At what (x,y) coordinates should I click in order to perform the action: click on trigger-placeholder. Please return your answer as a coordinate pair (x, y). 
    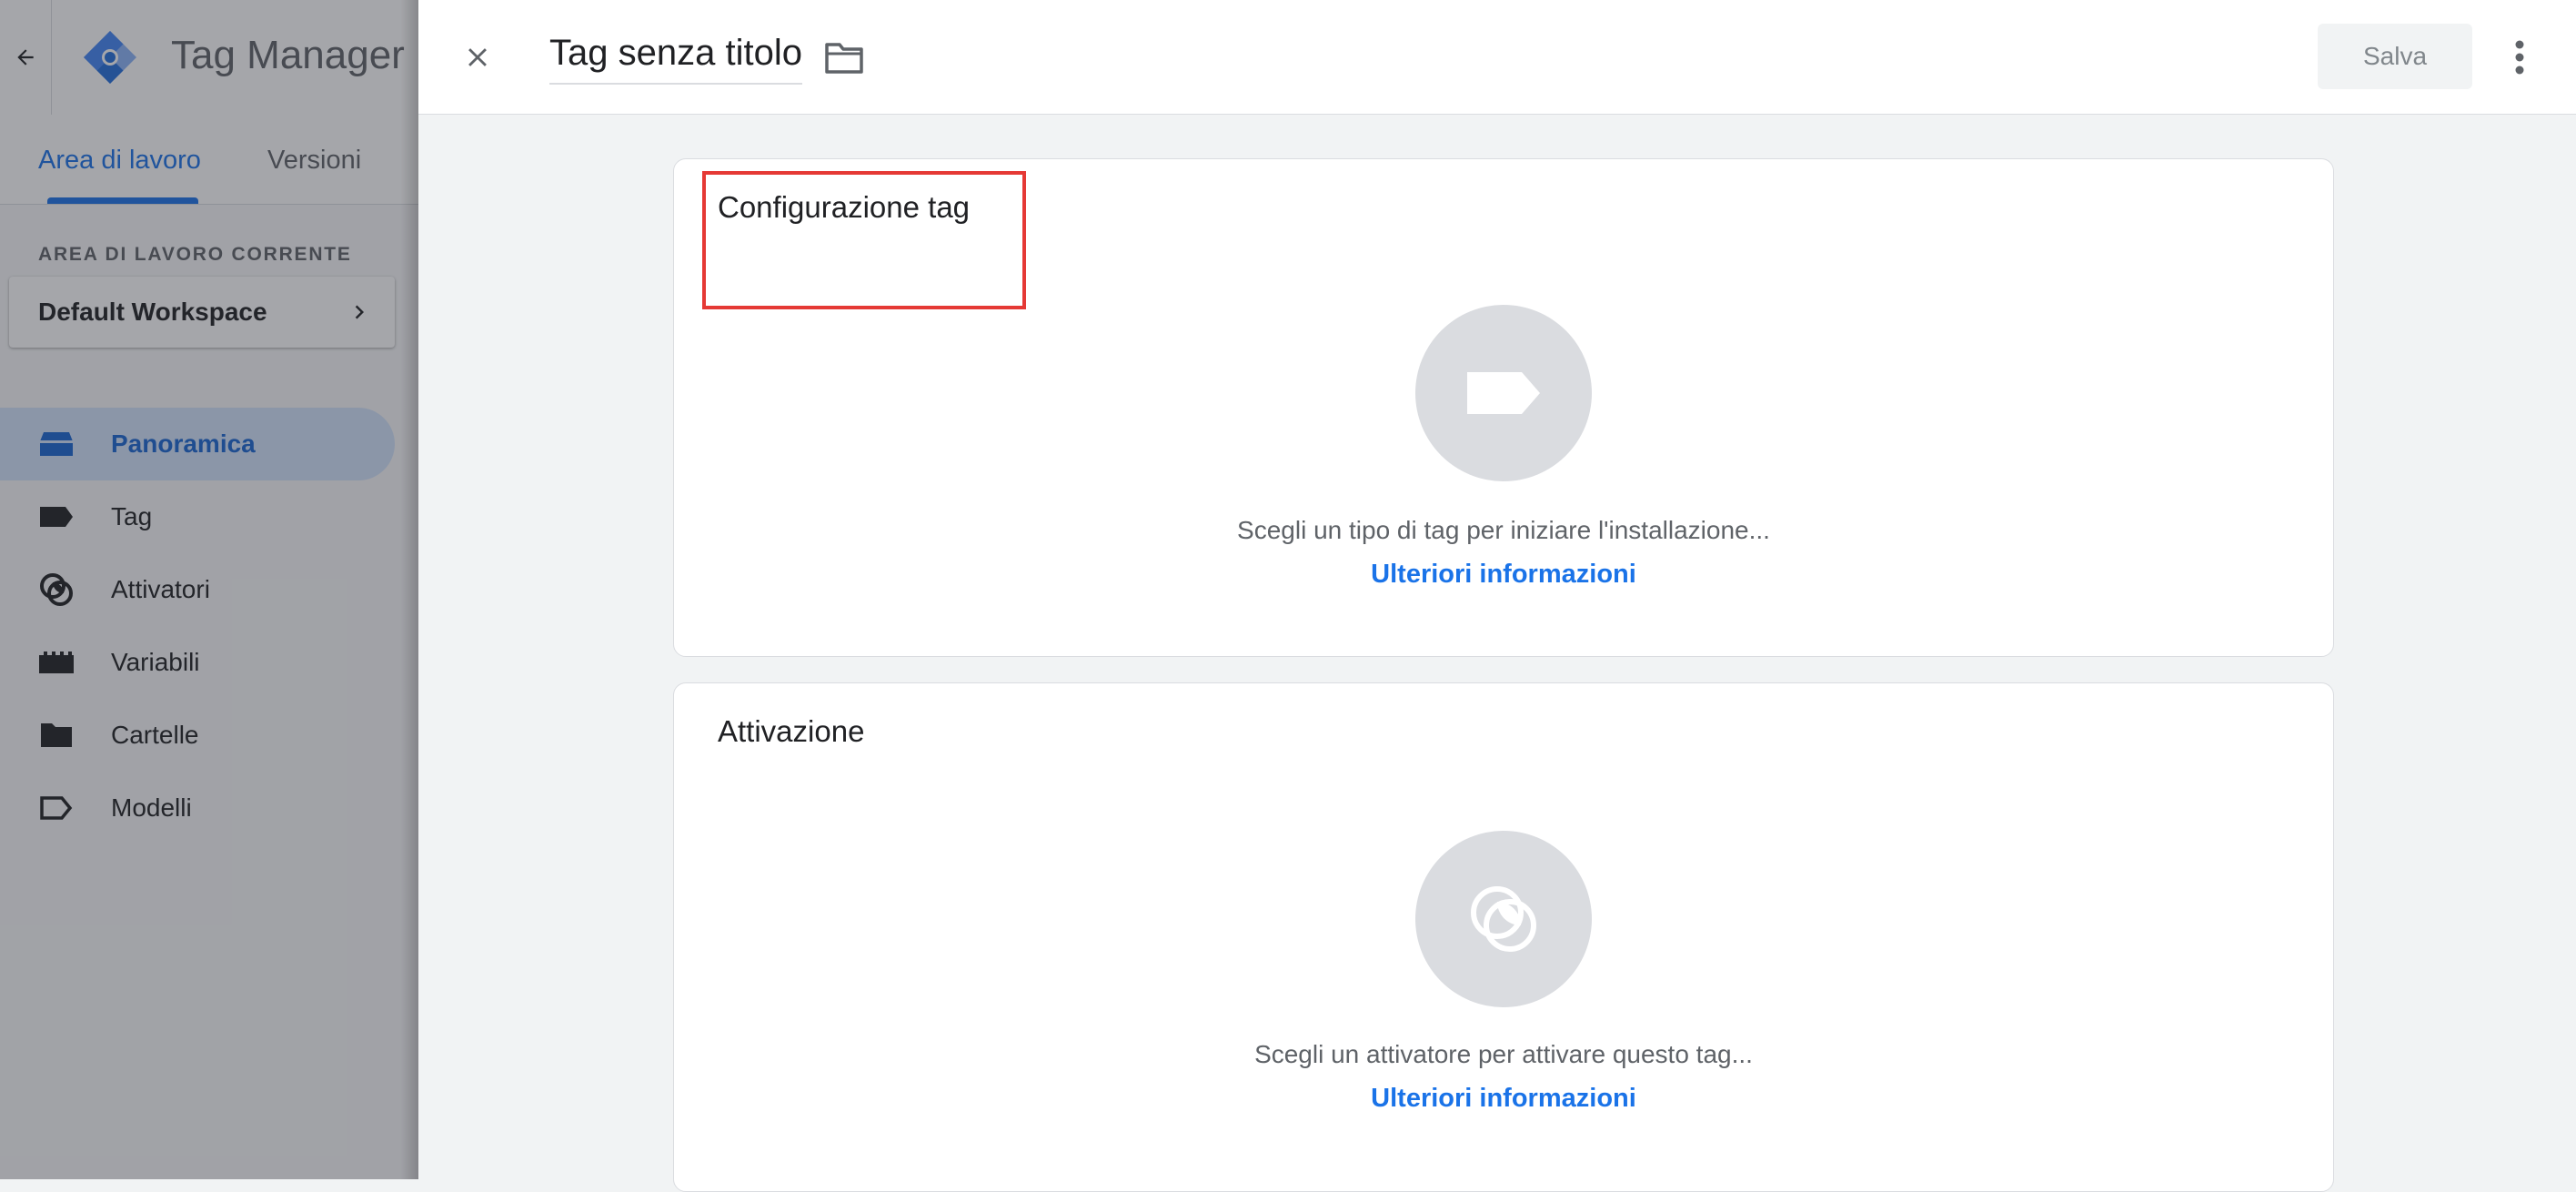
    Looking at the image, I should click on (1503, 919).